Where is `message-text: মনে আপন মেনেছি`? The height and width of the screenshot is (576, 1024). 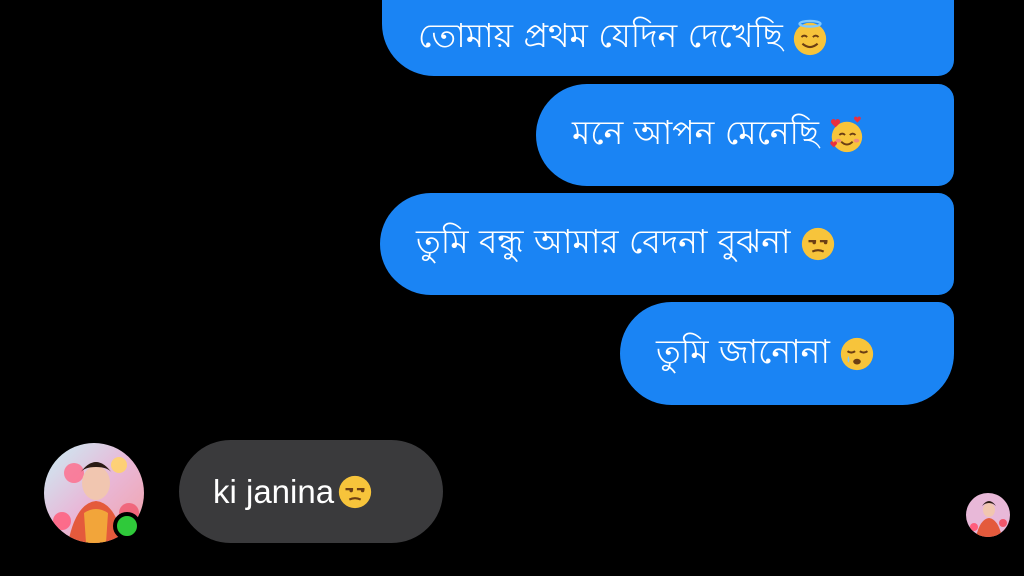 message-text: মনে আপন মেনেছি is located at coordinates (695, 132).